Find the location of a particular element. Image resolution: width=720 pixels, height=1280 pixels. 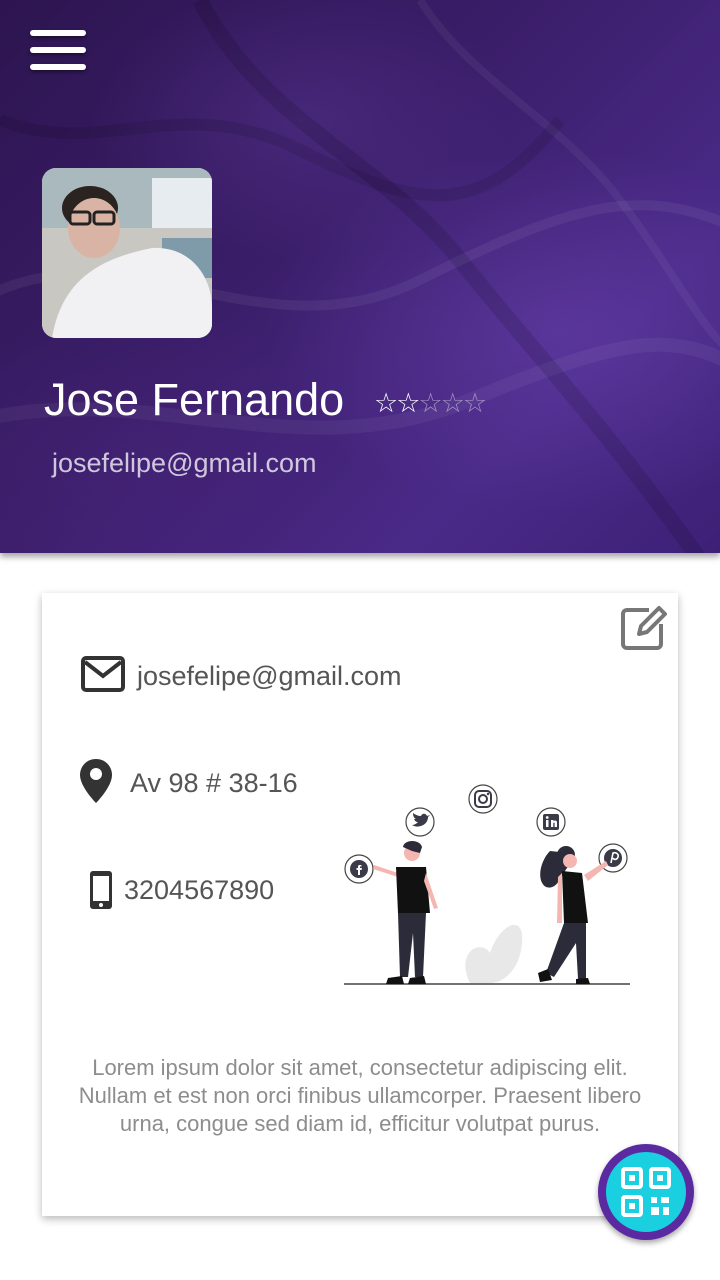

phone-icon is located at coordinates (101, 890).